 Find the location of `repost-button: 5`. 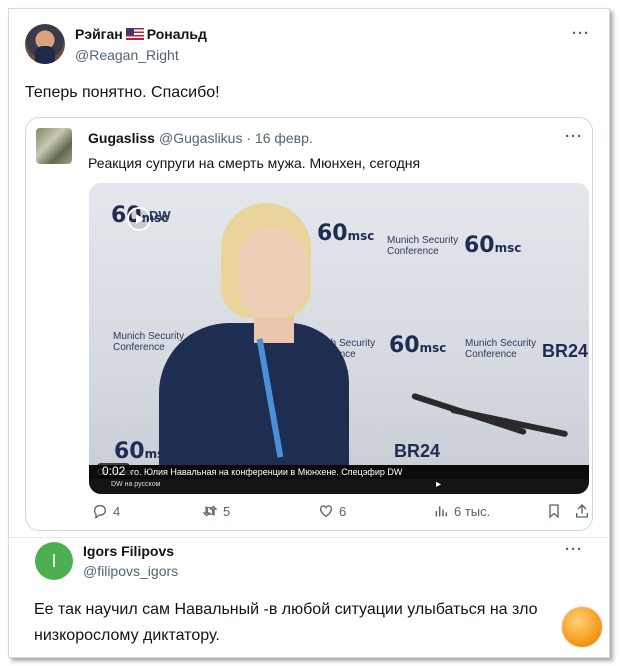

repost-button: 5 is located at coordinates (216, 511).